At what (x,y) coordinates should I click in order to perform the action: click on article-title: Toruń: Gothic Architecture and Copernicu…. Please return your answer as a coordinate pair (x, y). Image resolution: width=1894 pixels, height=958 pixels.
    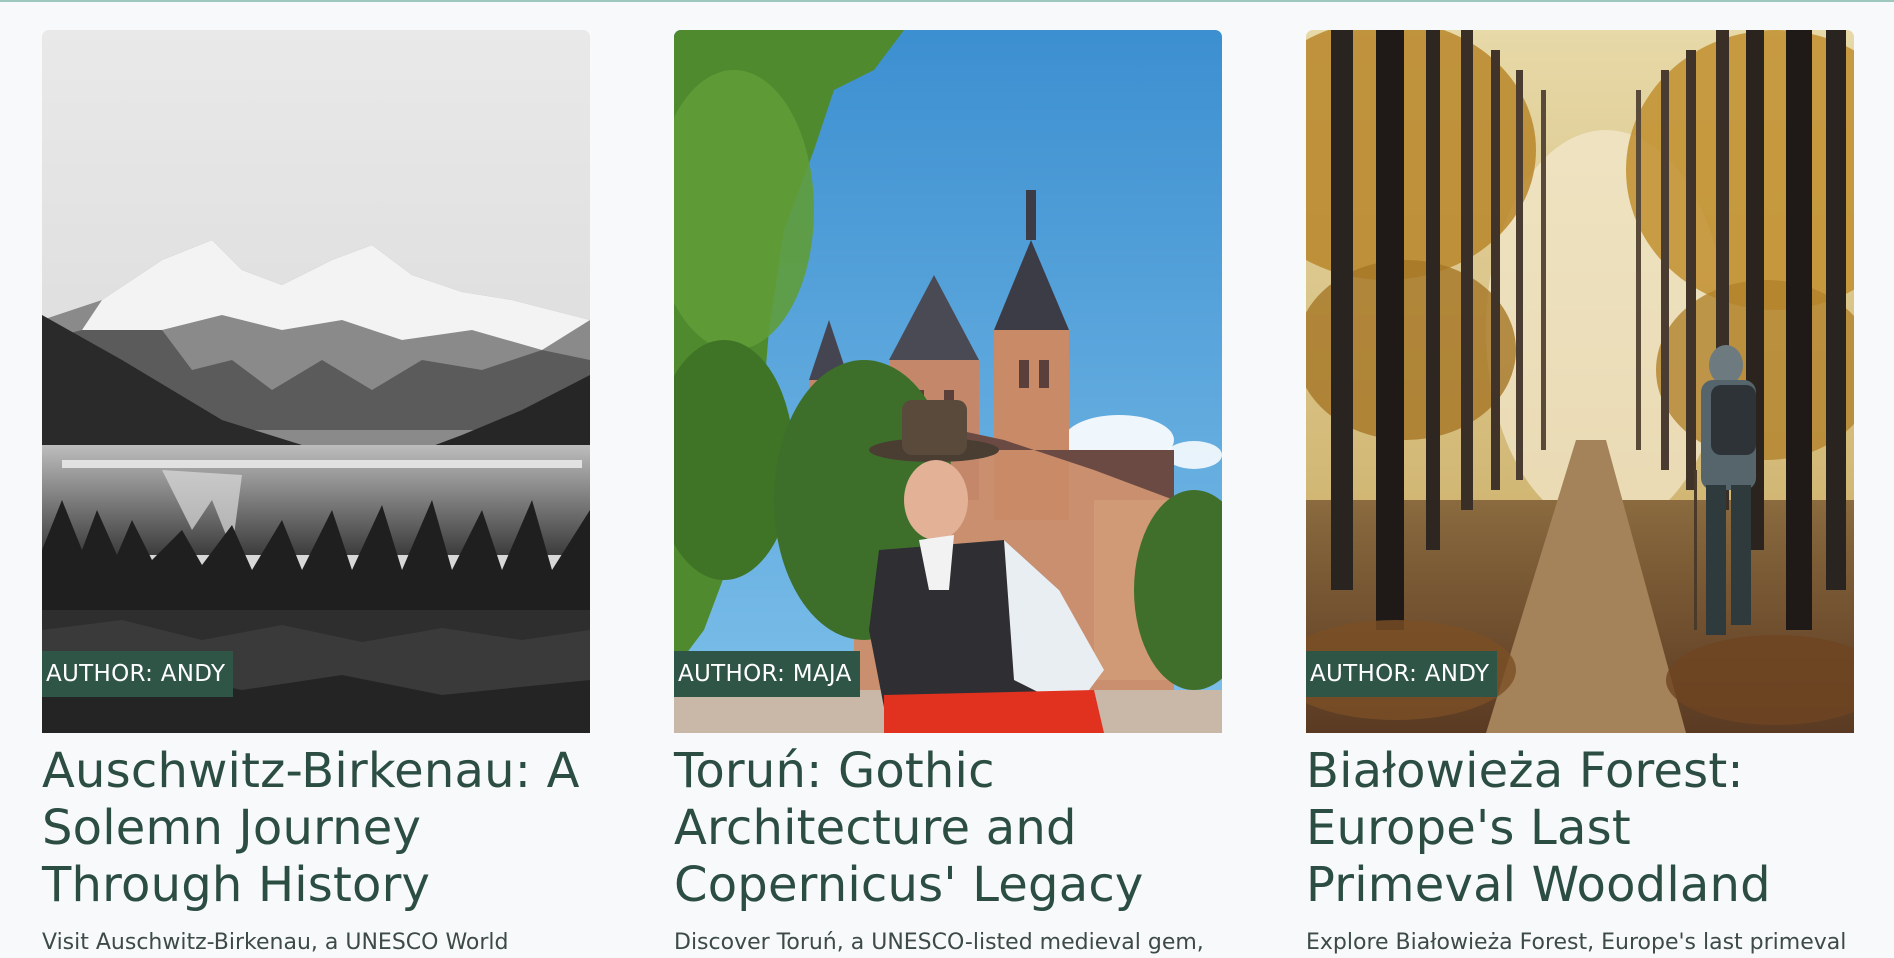
    Looking at the image, I should click on (948, 828).